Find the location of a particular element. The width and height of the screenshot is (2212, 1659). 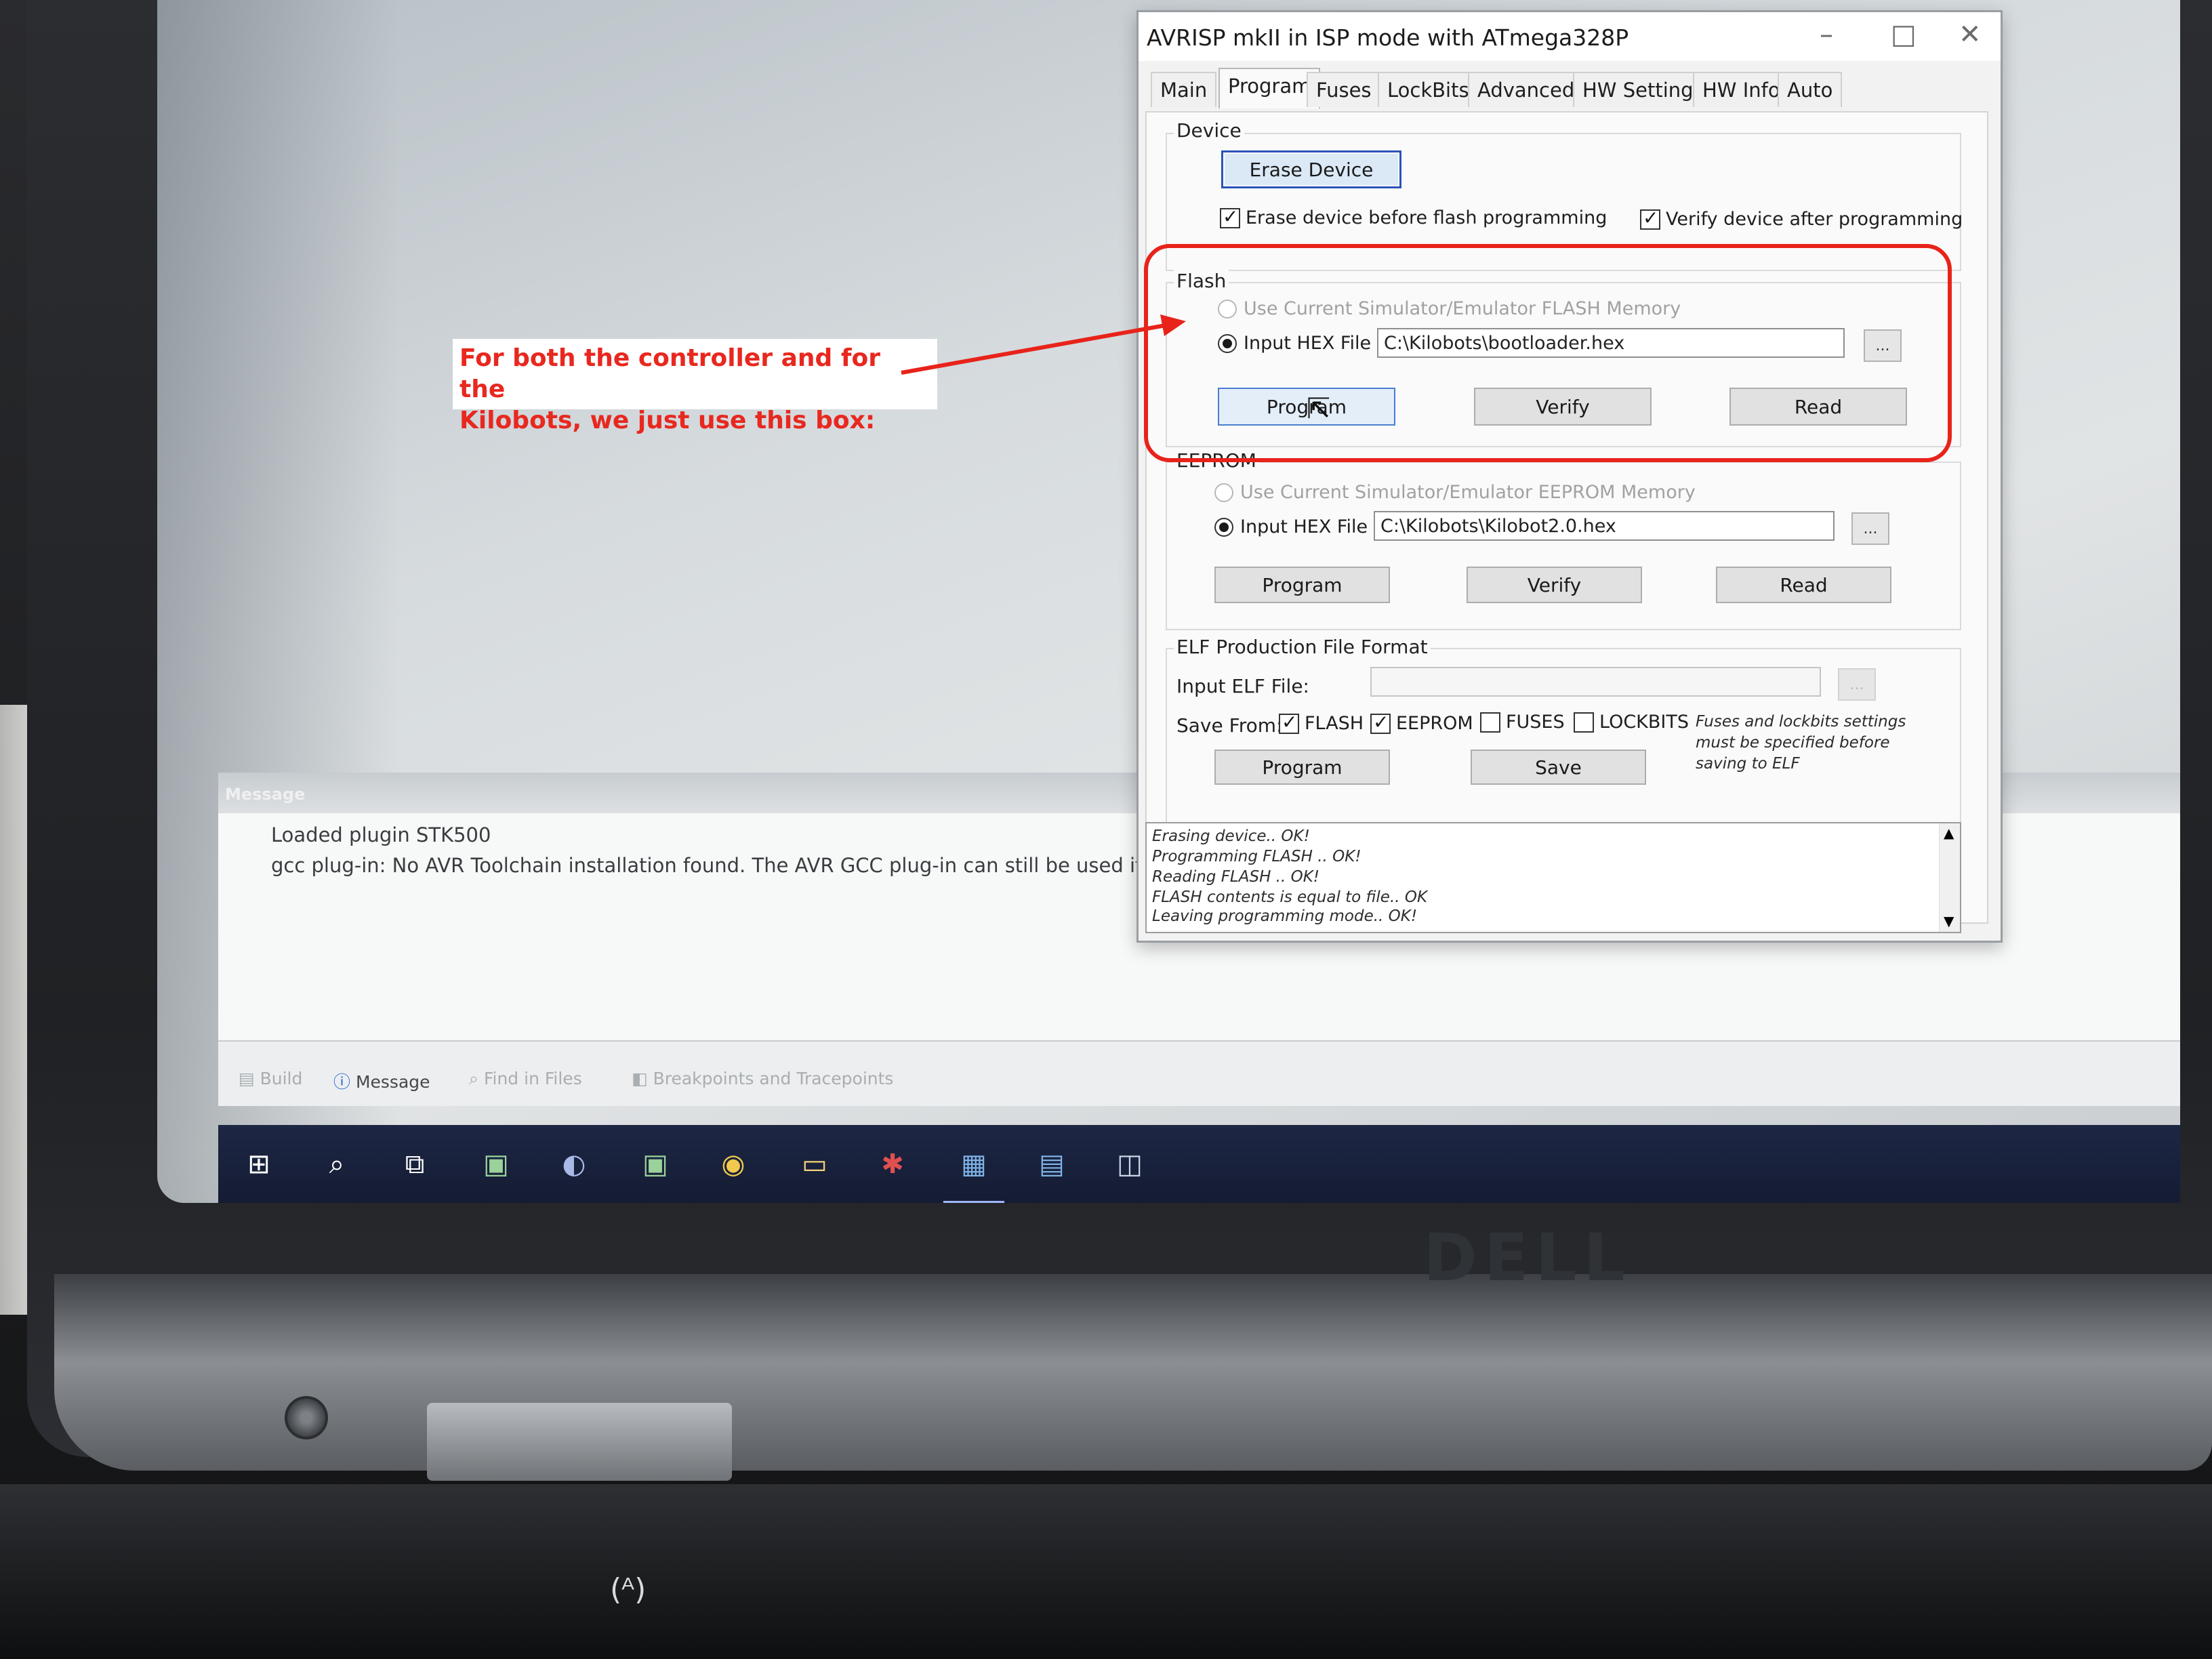

bug-icon: ✱ is located at coordinates (893, 1165).